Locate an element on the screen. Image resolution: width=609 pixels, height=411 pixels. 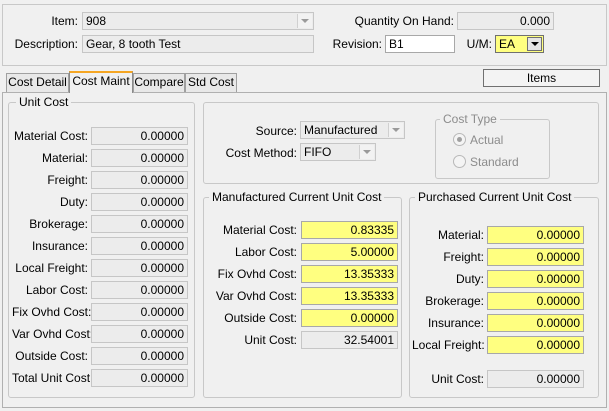
var-ovhd-cost-field: 0.00000 is located at coordinates (139, 334).